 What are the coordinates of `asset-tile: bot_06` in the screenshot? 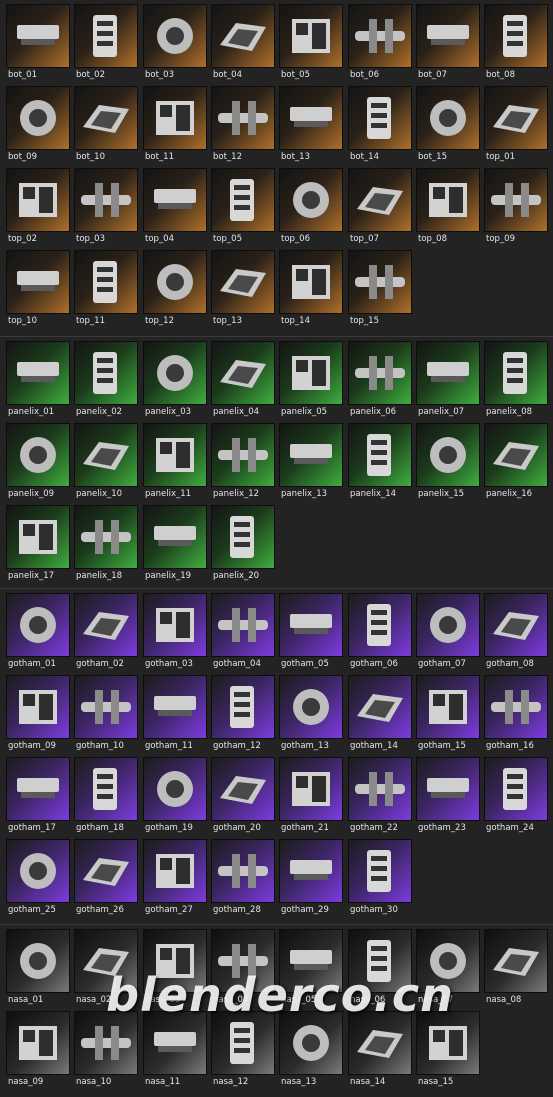 It's located at (380, 45).